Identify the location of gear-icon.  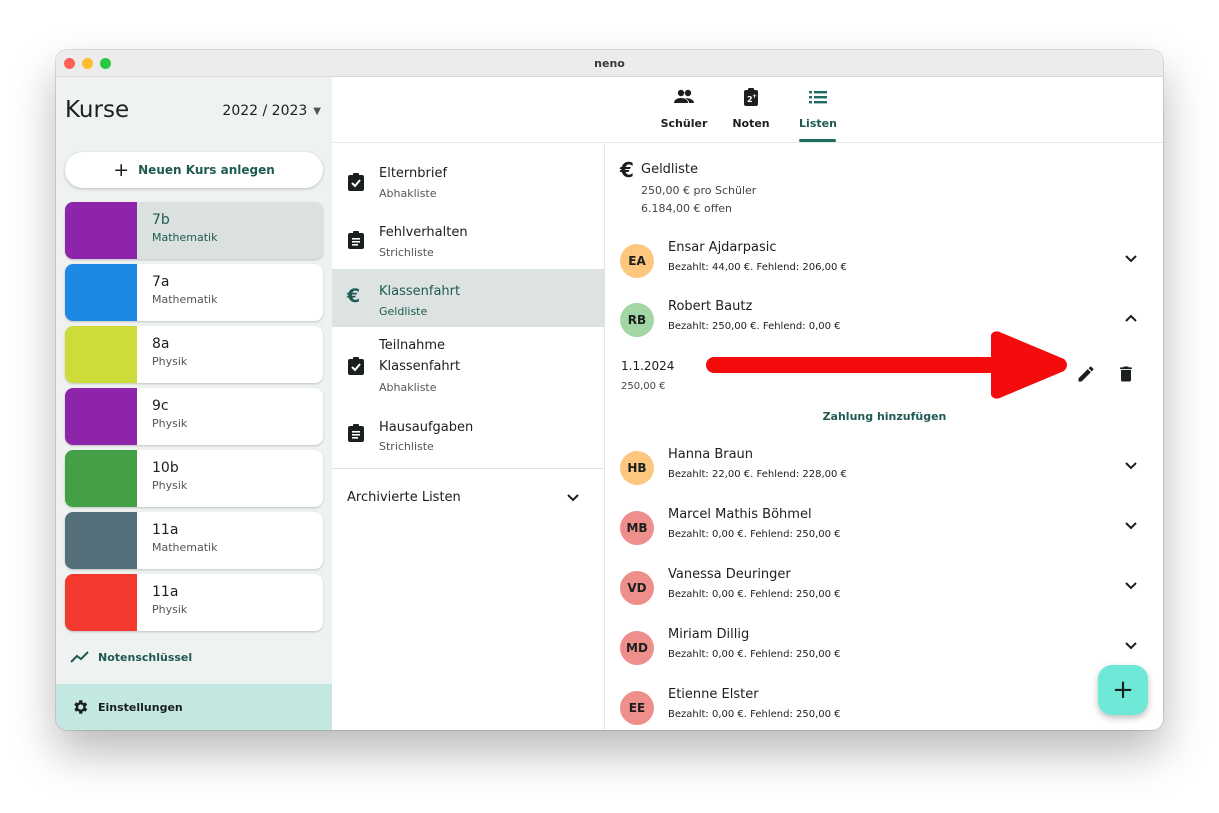
(81, 707).